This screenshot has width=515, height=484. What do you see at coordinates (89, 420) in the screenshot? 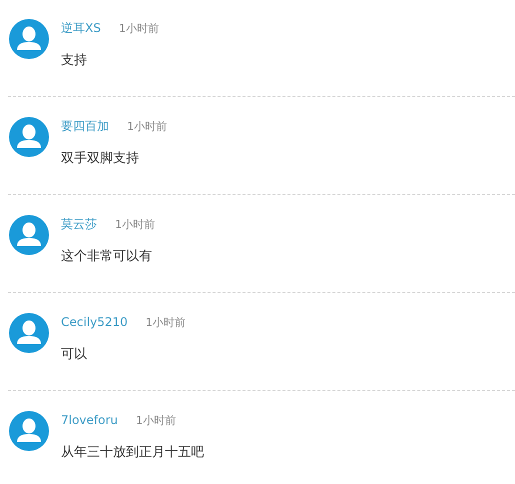
I see `username-link: 7loveforu` at bounding box center [89, 420].